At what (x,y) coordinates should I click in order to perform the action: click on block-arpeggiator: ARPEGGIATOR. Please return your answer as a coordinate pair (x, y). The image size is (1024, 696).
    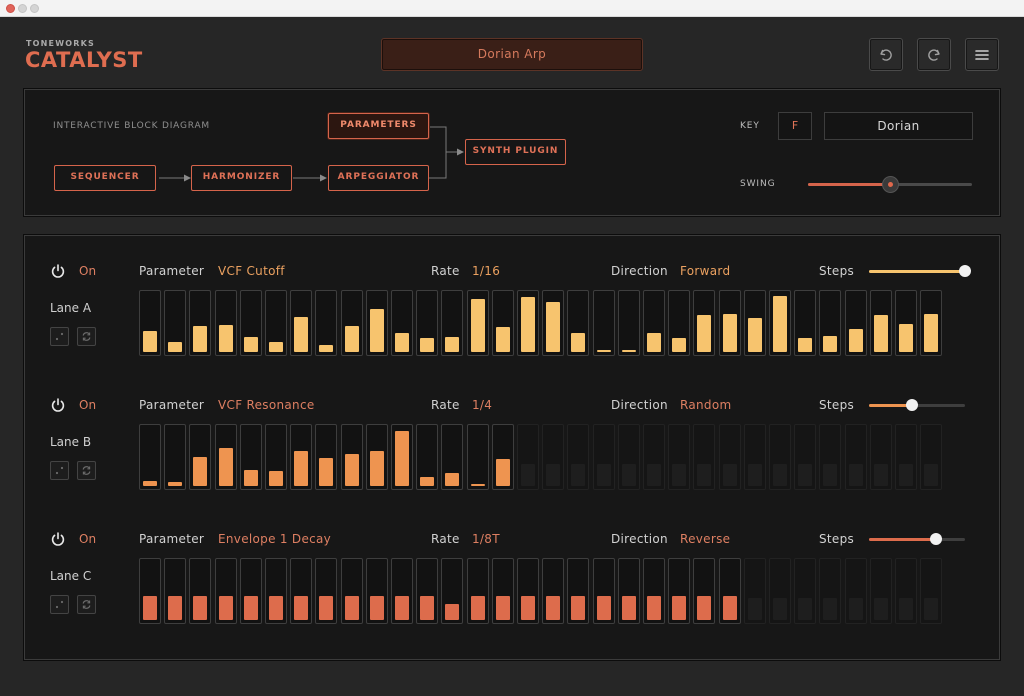
    Looking at the image, I should click on (378, 178).